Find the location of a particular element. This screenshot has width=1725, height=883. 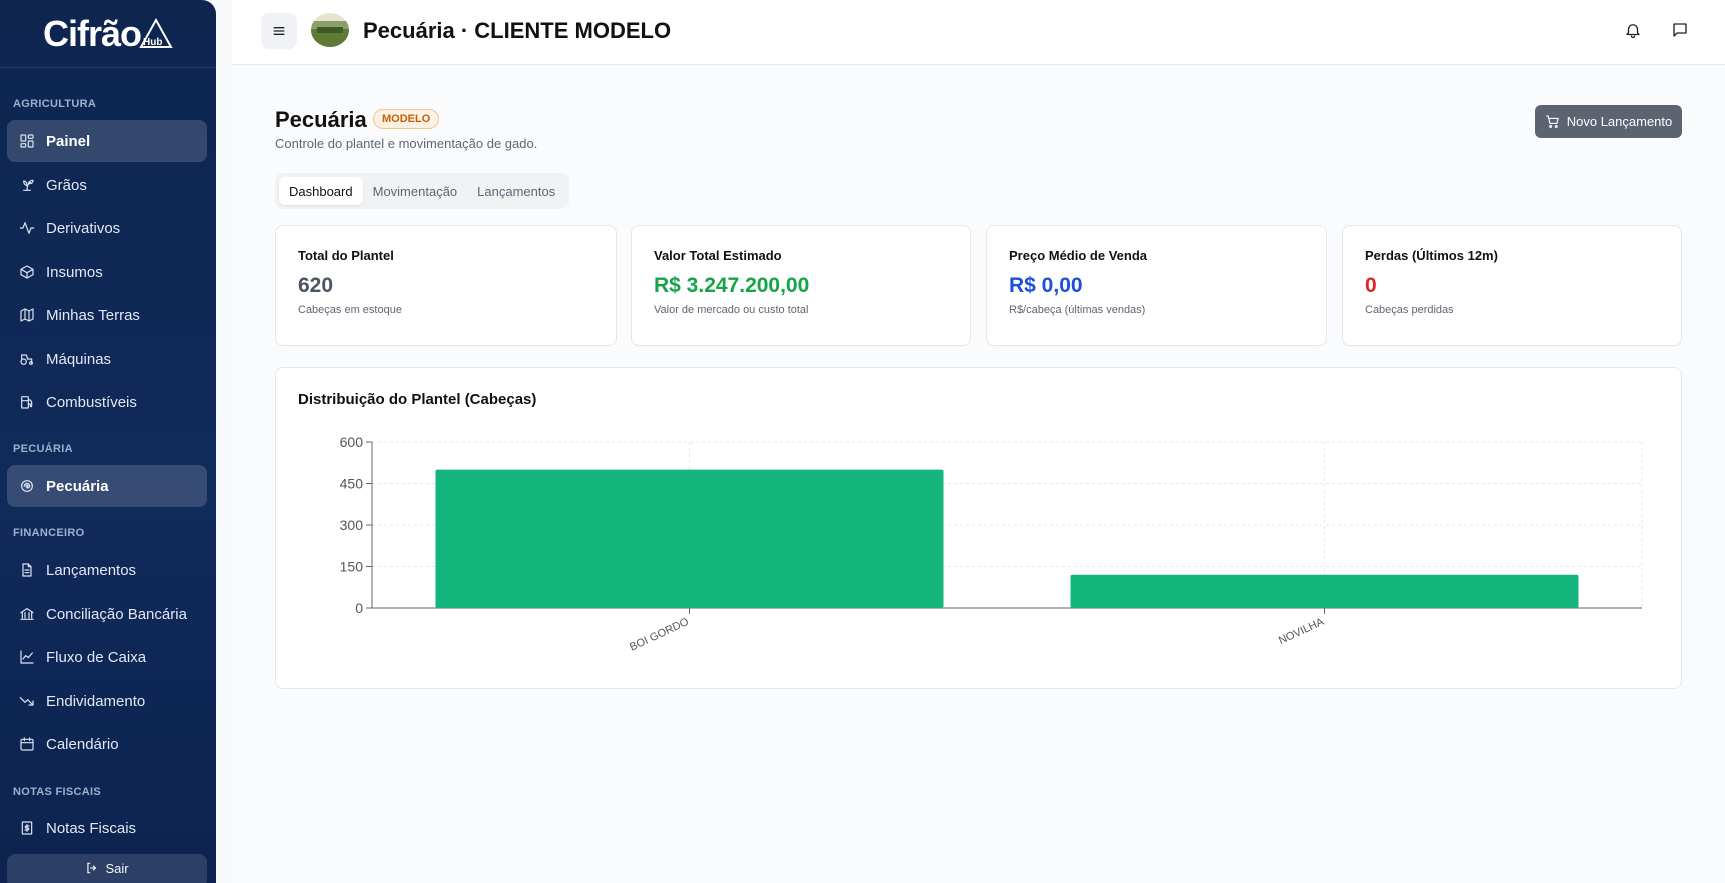

logout-button: Sair is located at coordinates (107, 868).